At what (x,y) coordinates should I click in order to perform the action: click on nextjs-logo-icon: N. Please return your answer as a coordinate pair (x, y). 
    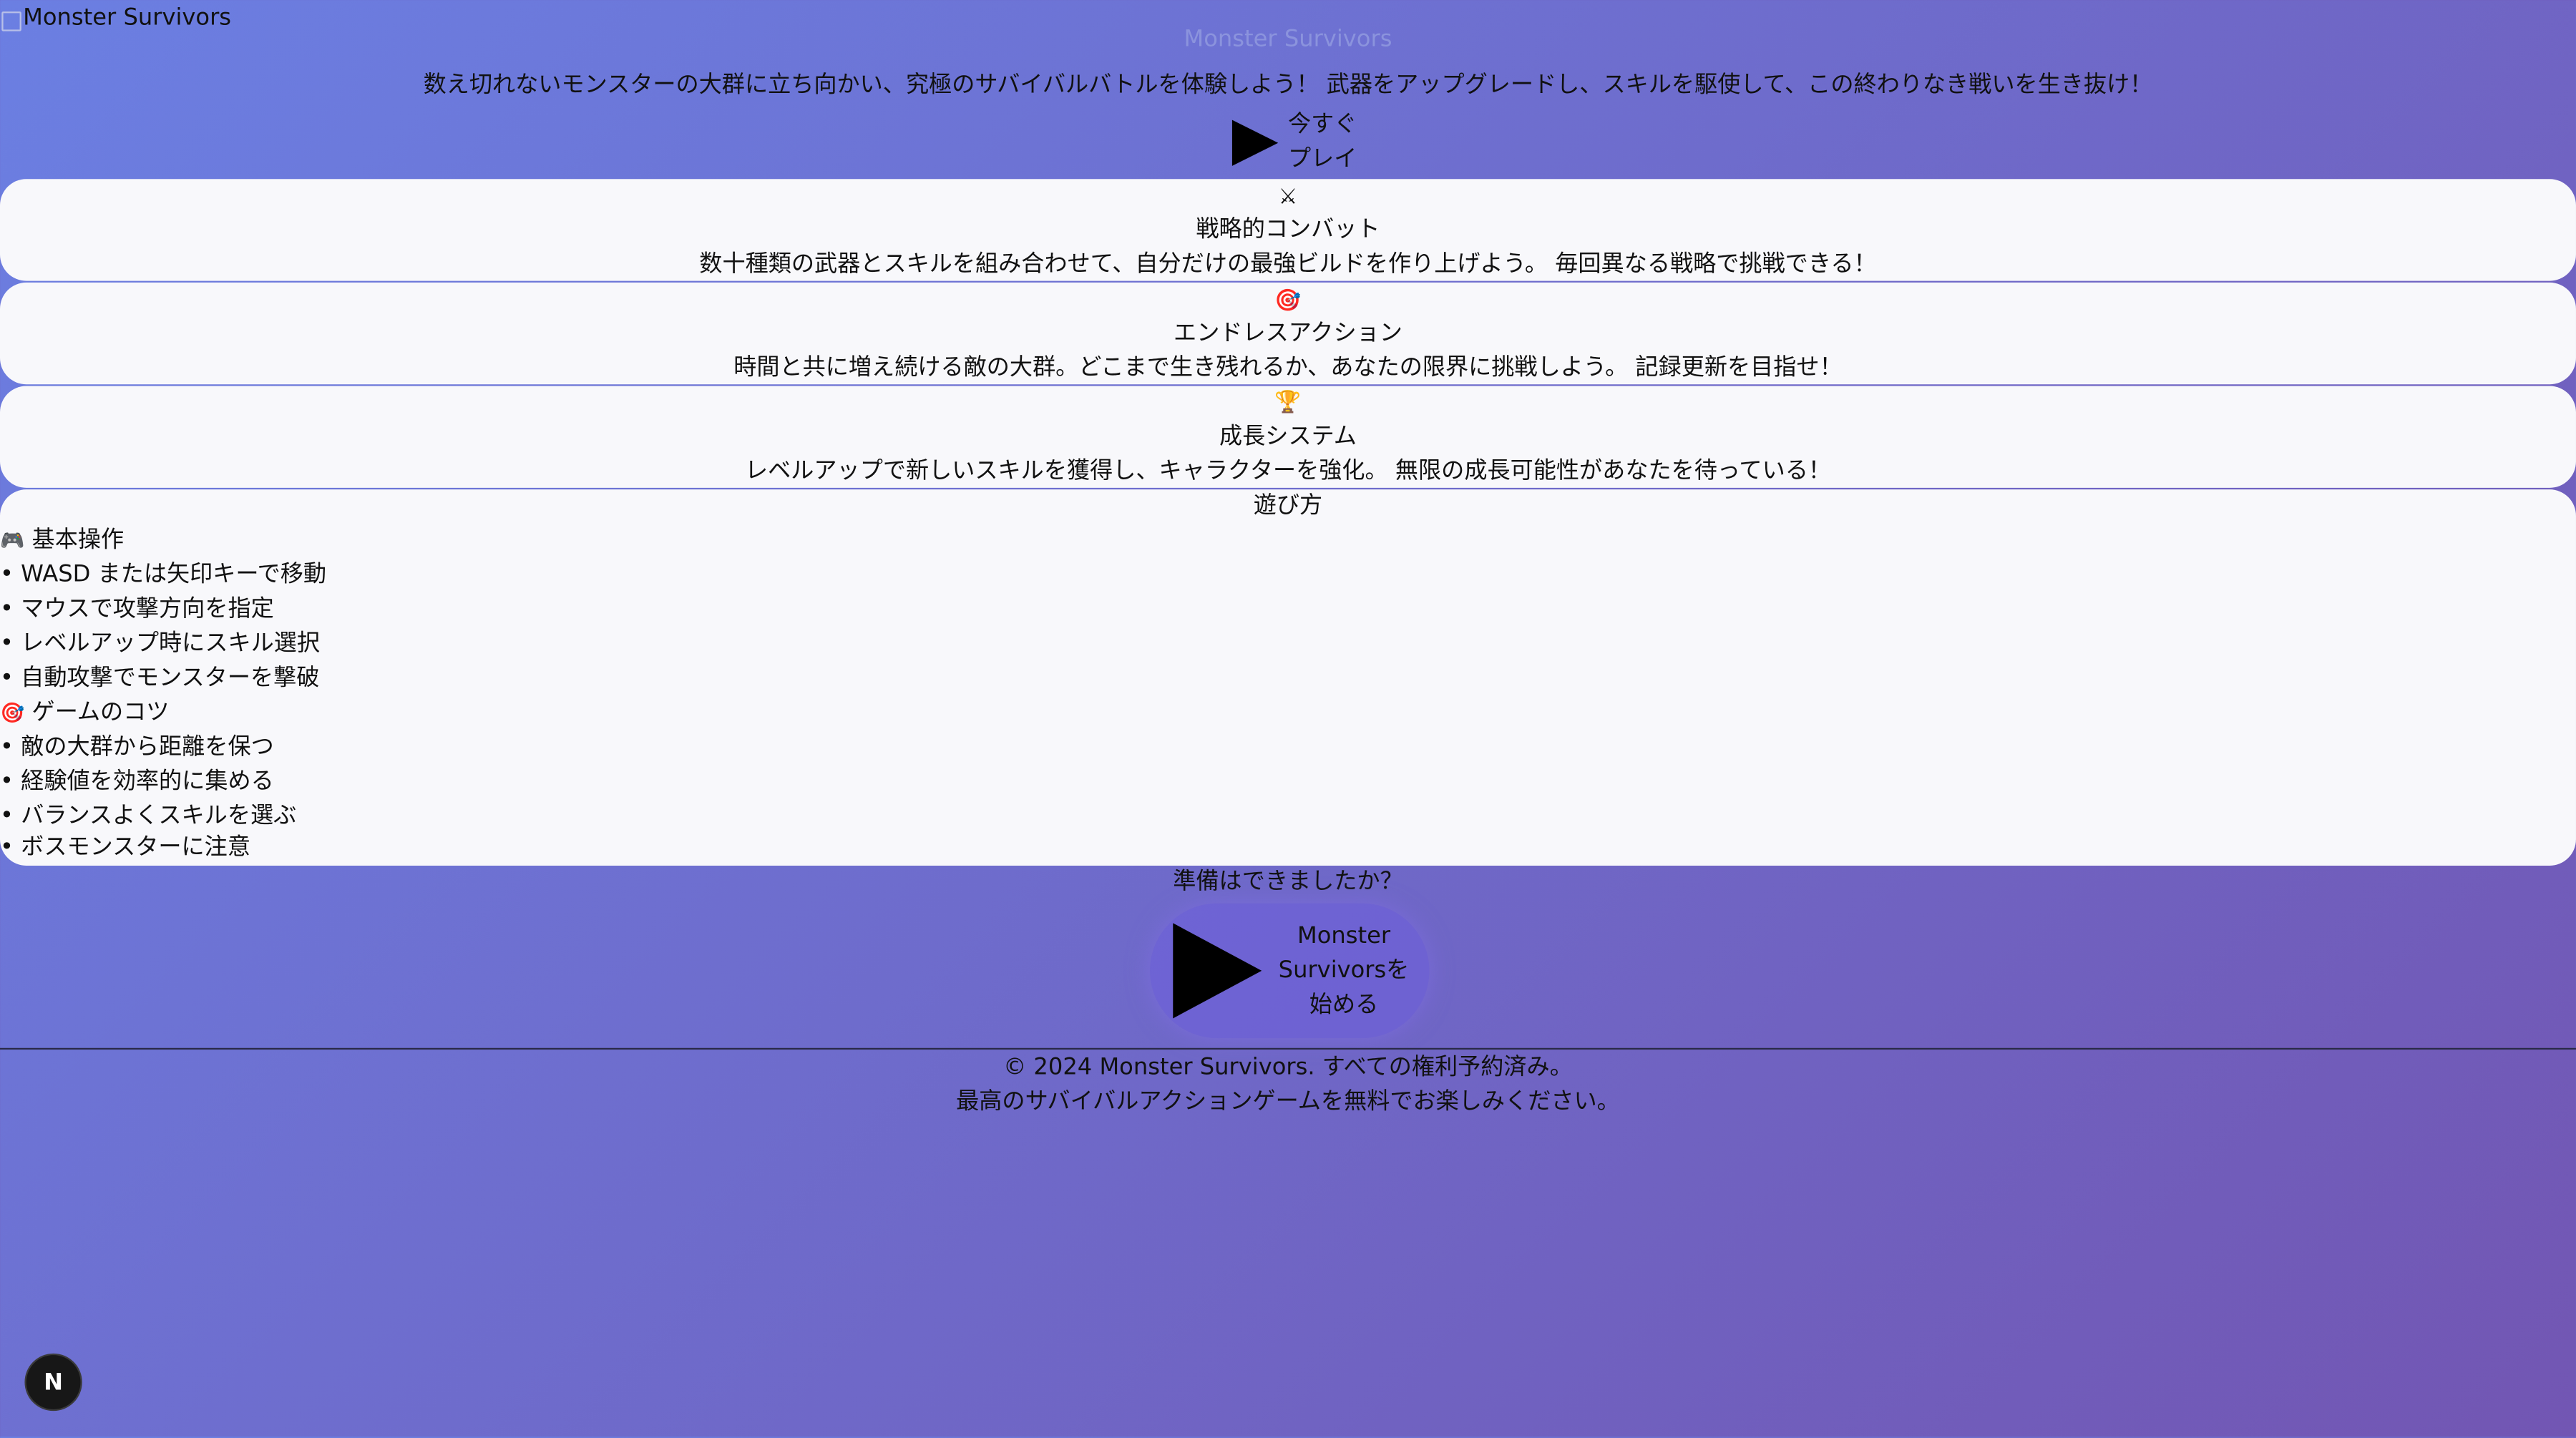
    Looking at the image, I should click on (54, 1382).